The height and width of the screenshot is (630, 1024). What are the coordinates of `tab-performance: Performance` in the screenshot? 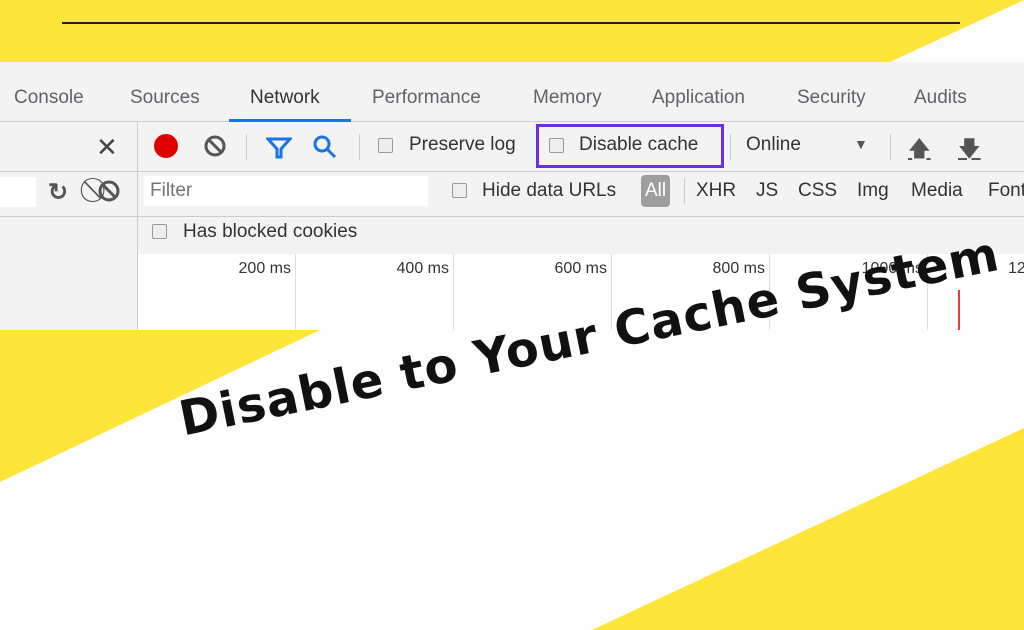 It's located at (426, 98).